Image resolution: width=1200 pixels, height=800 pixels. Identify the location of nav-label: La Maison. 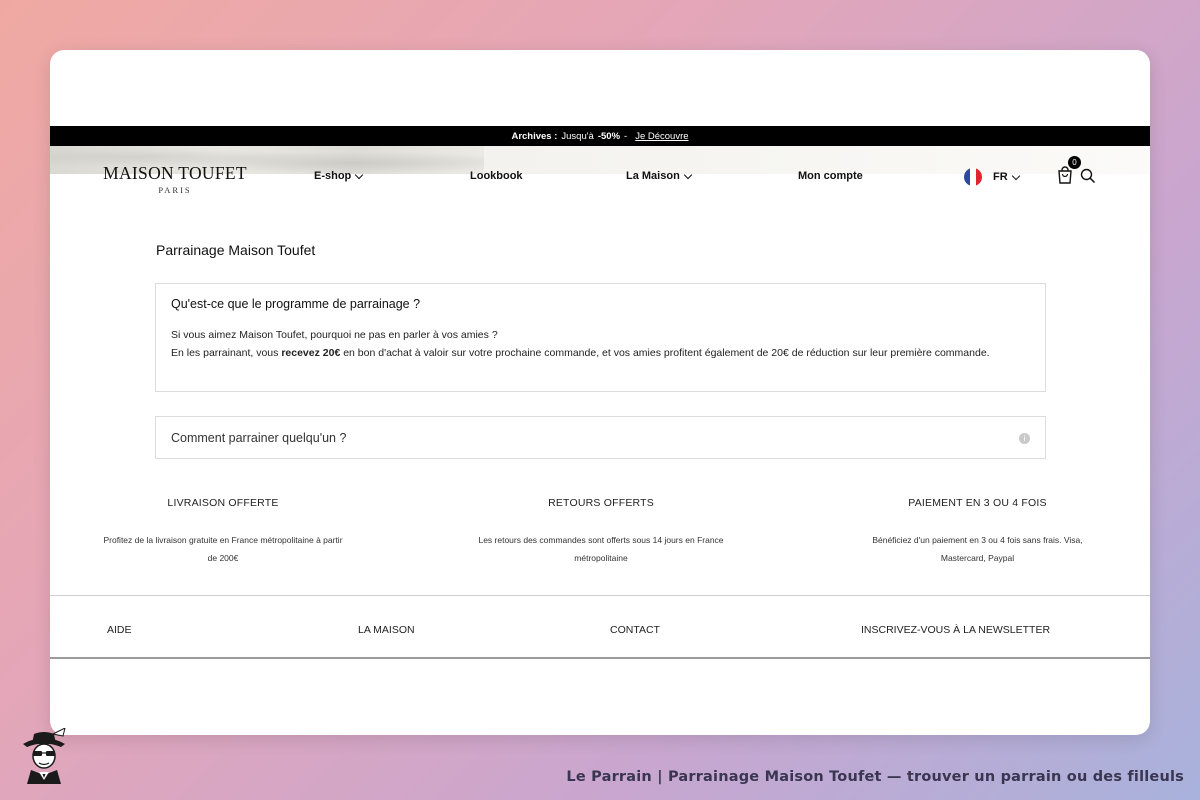
(653, 176).